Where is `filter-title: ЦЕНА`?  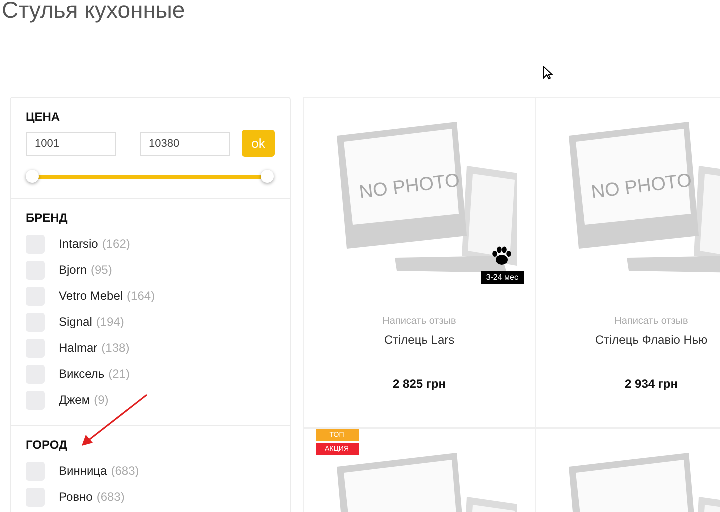 filter-title: ЦЕНА is located at coordinates (44, 117).